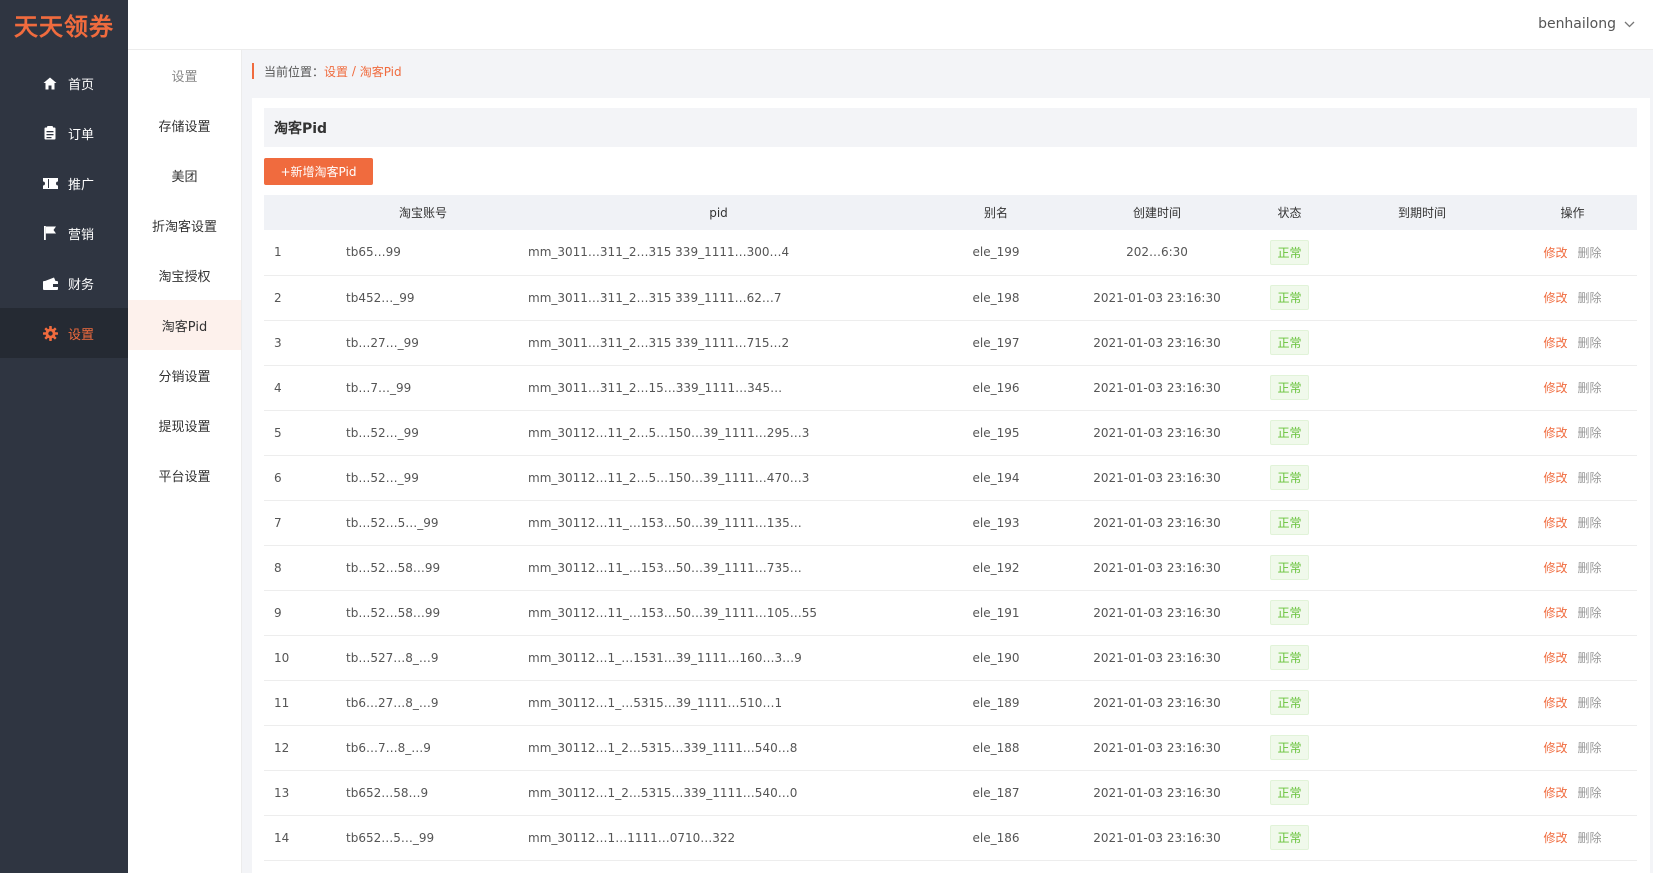 The height and width of the screenshot is (873, 1653). Describe the element at coordinates (996, 478) in the screenshot. I see `alias: ele_194` at that location.